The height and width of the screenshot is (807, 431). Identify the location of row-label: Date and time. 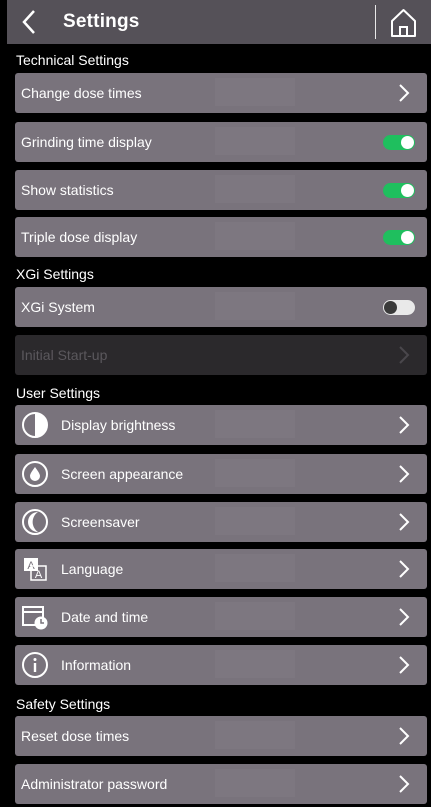
(105, 617).